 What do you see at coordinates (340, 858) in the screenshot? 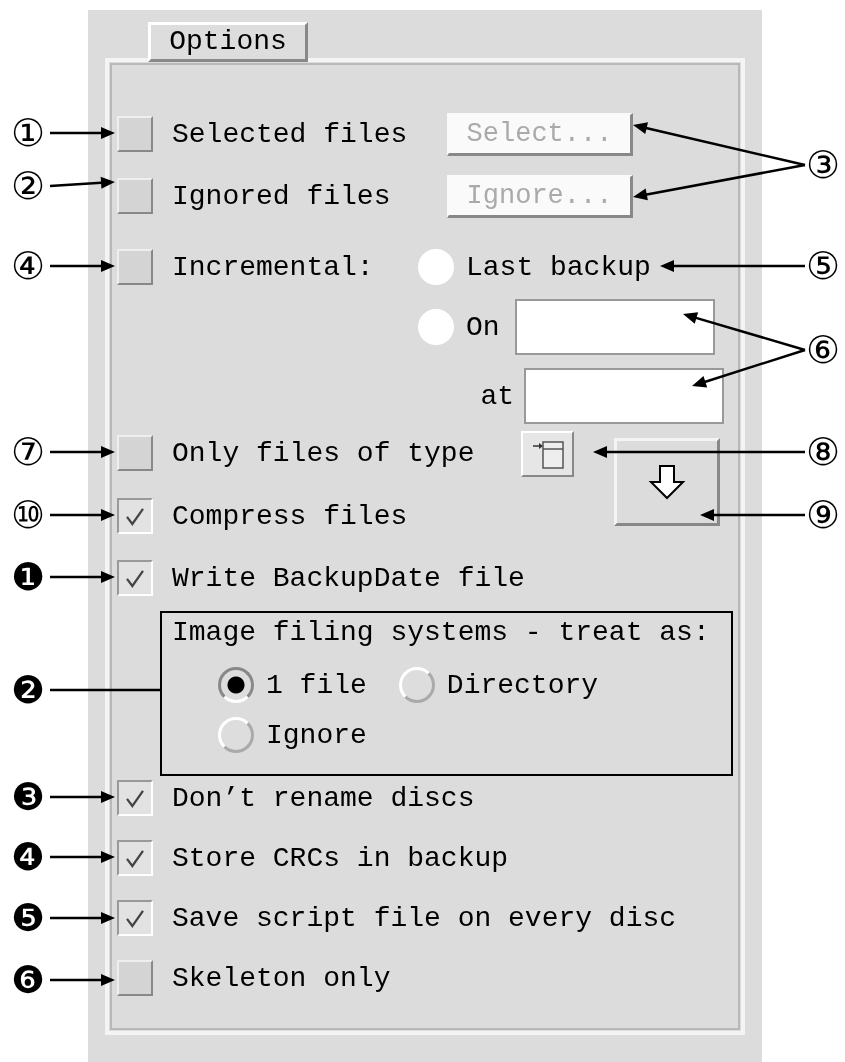
I see `checkbox-label: Store CRCs in backup` at bounding box center [340, 858].